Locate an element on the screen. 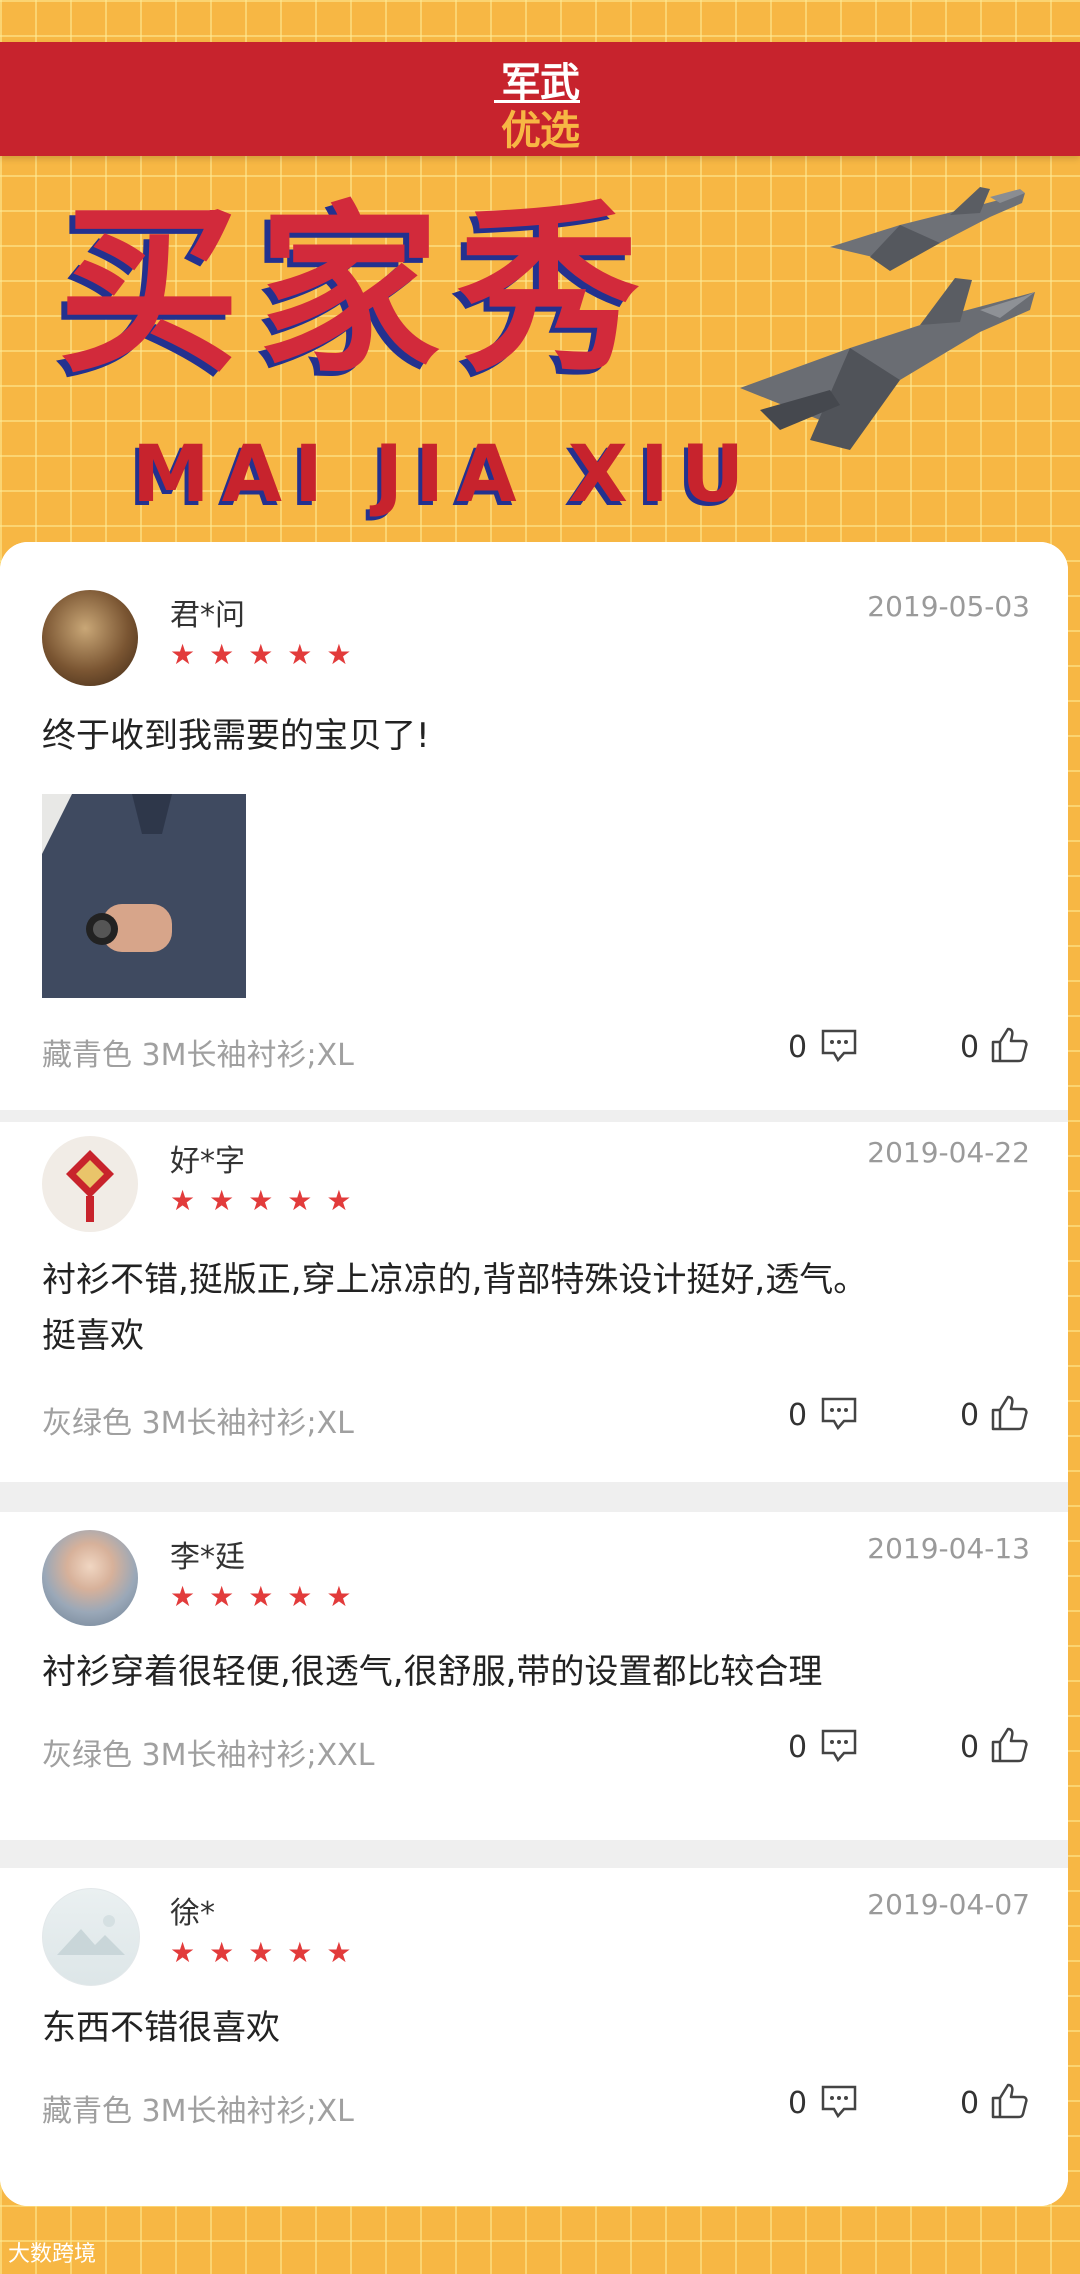 The height and width of the screenshot is (2274, 1080). watermark-logo: 大数跨境 is located at coordinates (52, 2254).